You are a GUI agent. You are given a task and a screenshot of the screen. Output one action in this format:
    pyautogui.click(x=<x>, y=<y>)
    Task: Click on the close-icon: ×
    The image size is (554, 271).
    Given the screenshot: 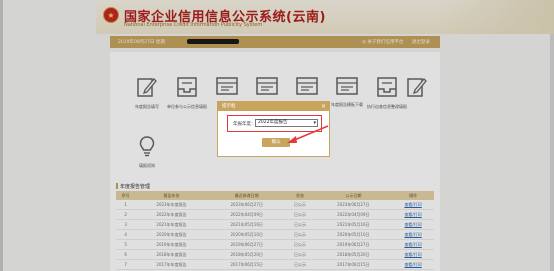 What is the action you would take?
    pyautogui.click(x=323, y=106)
    